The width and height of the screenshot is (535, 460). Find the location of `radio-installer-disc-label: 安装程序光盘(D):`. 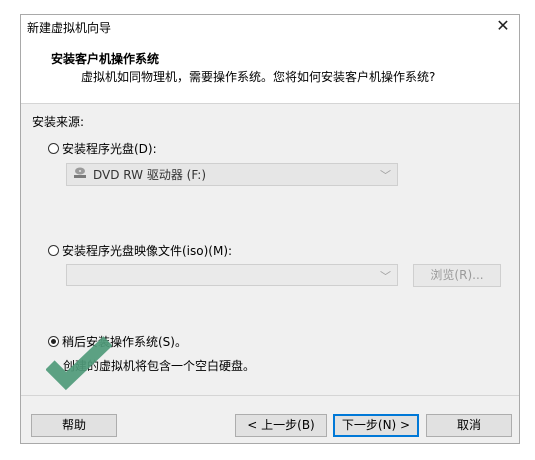

radio-installer-disc-label: 安装程序光盘(D): is located at coordinates (109, 149).